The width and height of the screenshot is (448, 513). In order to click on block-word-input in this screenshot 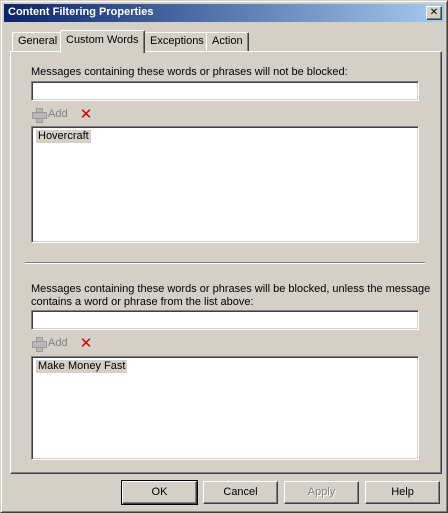, I will do `click(225, 320)`.